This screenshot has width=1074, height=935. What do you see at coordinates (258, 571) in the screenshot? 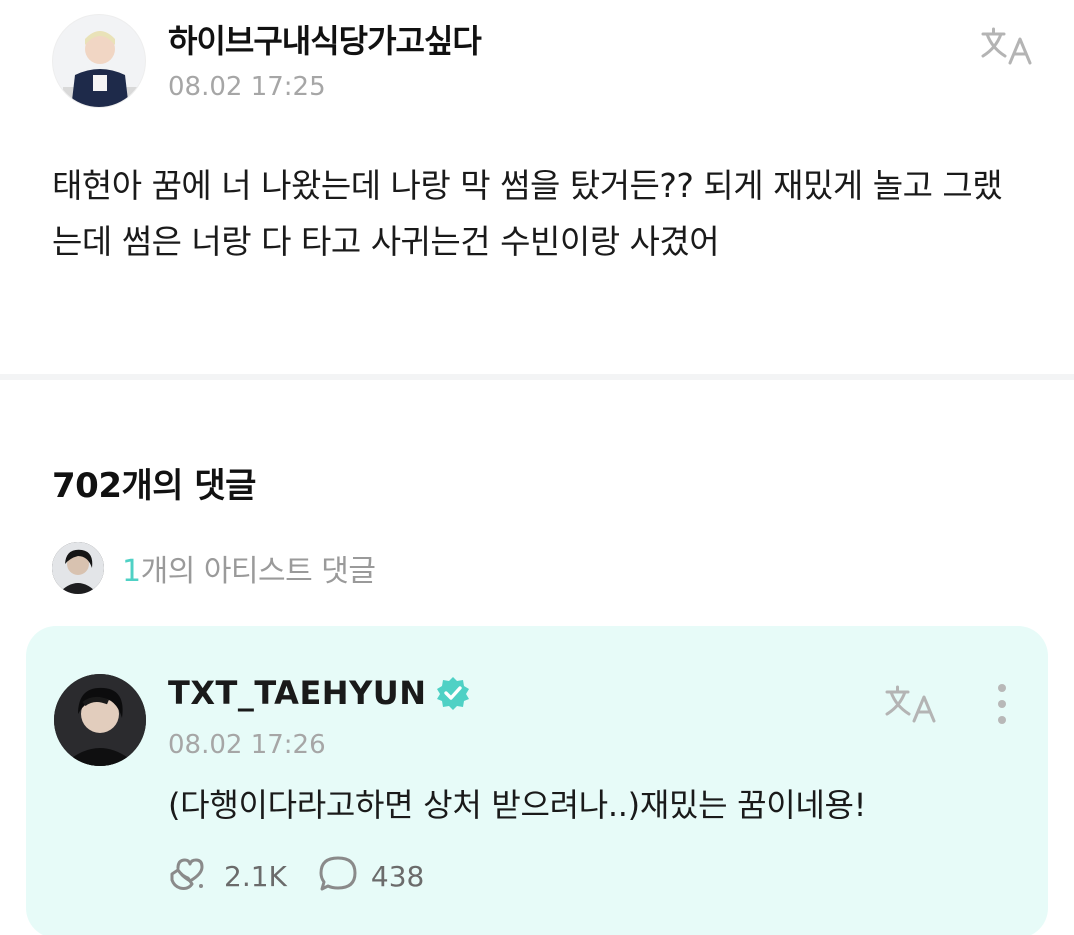
I see `artist-summary-label: 개의 아티스트 댓글` at bounding box center [258, 571].